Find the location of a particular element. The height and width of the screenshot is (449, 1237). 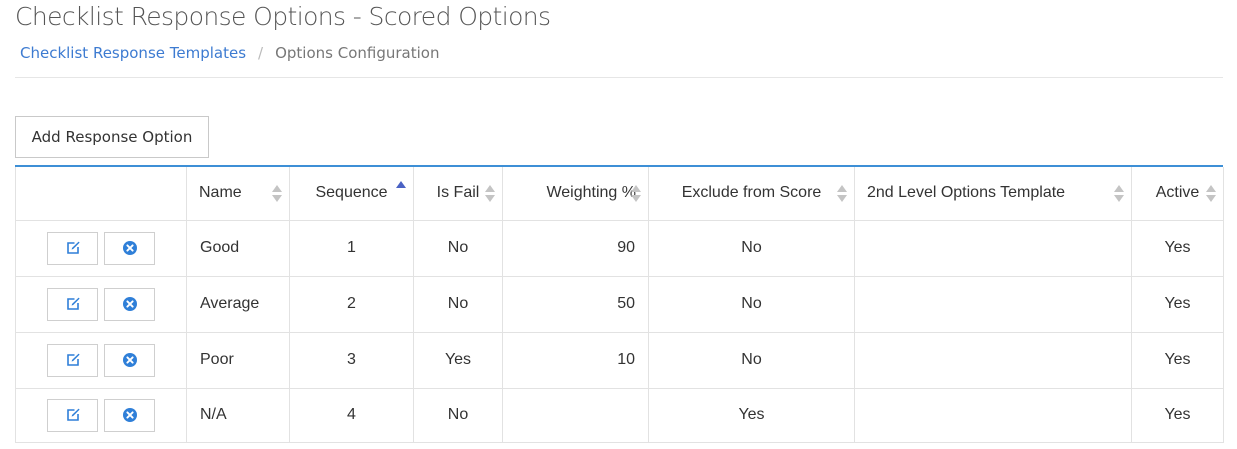

cell-name: Good is located at coordinates (238, 248).